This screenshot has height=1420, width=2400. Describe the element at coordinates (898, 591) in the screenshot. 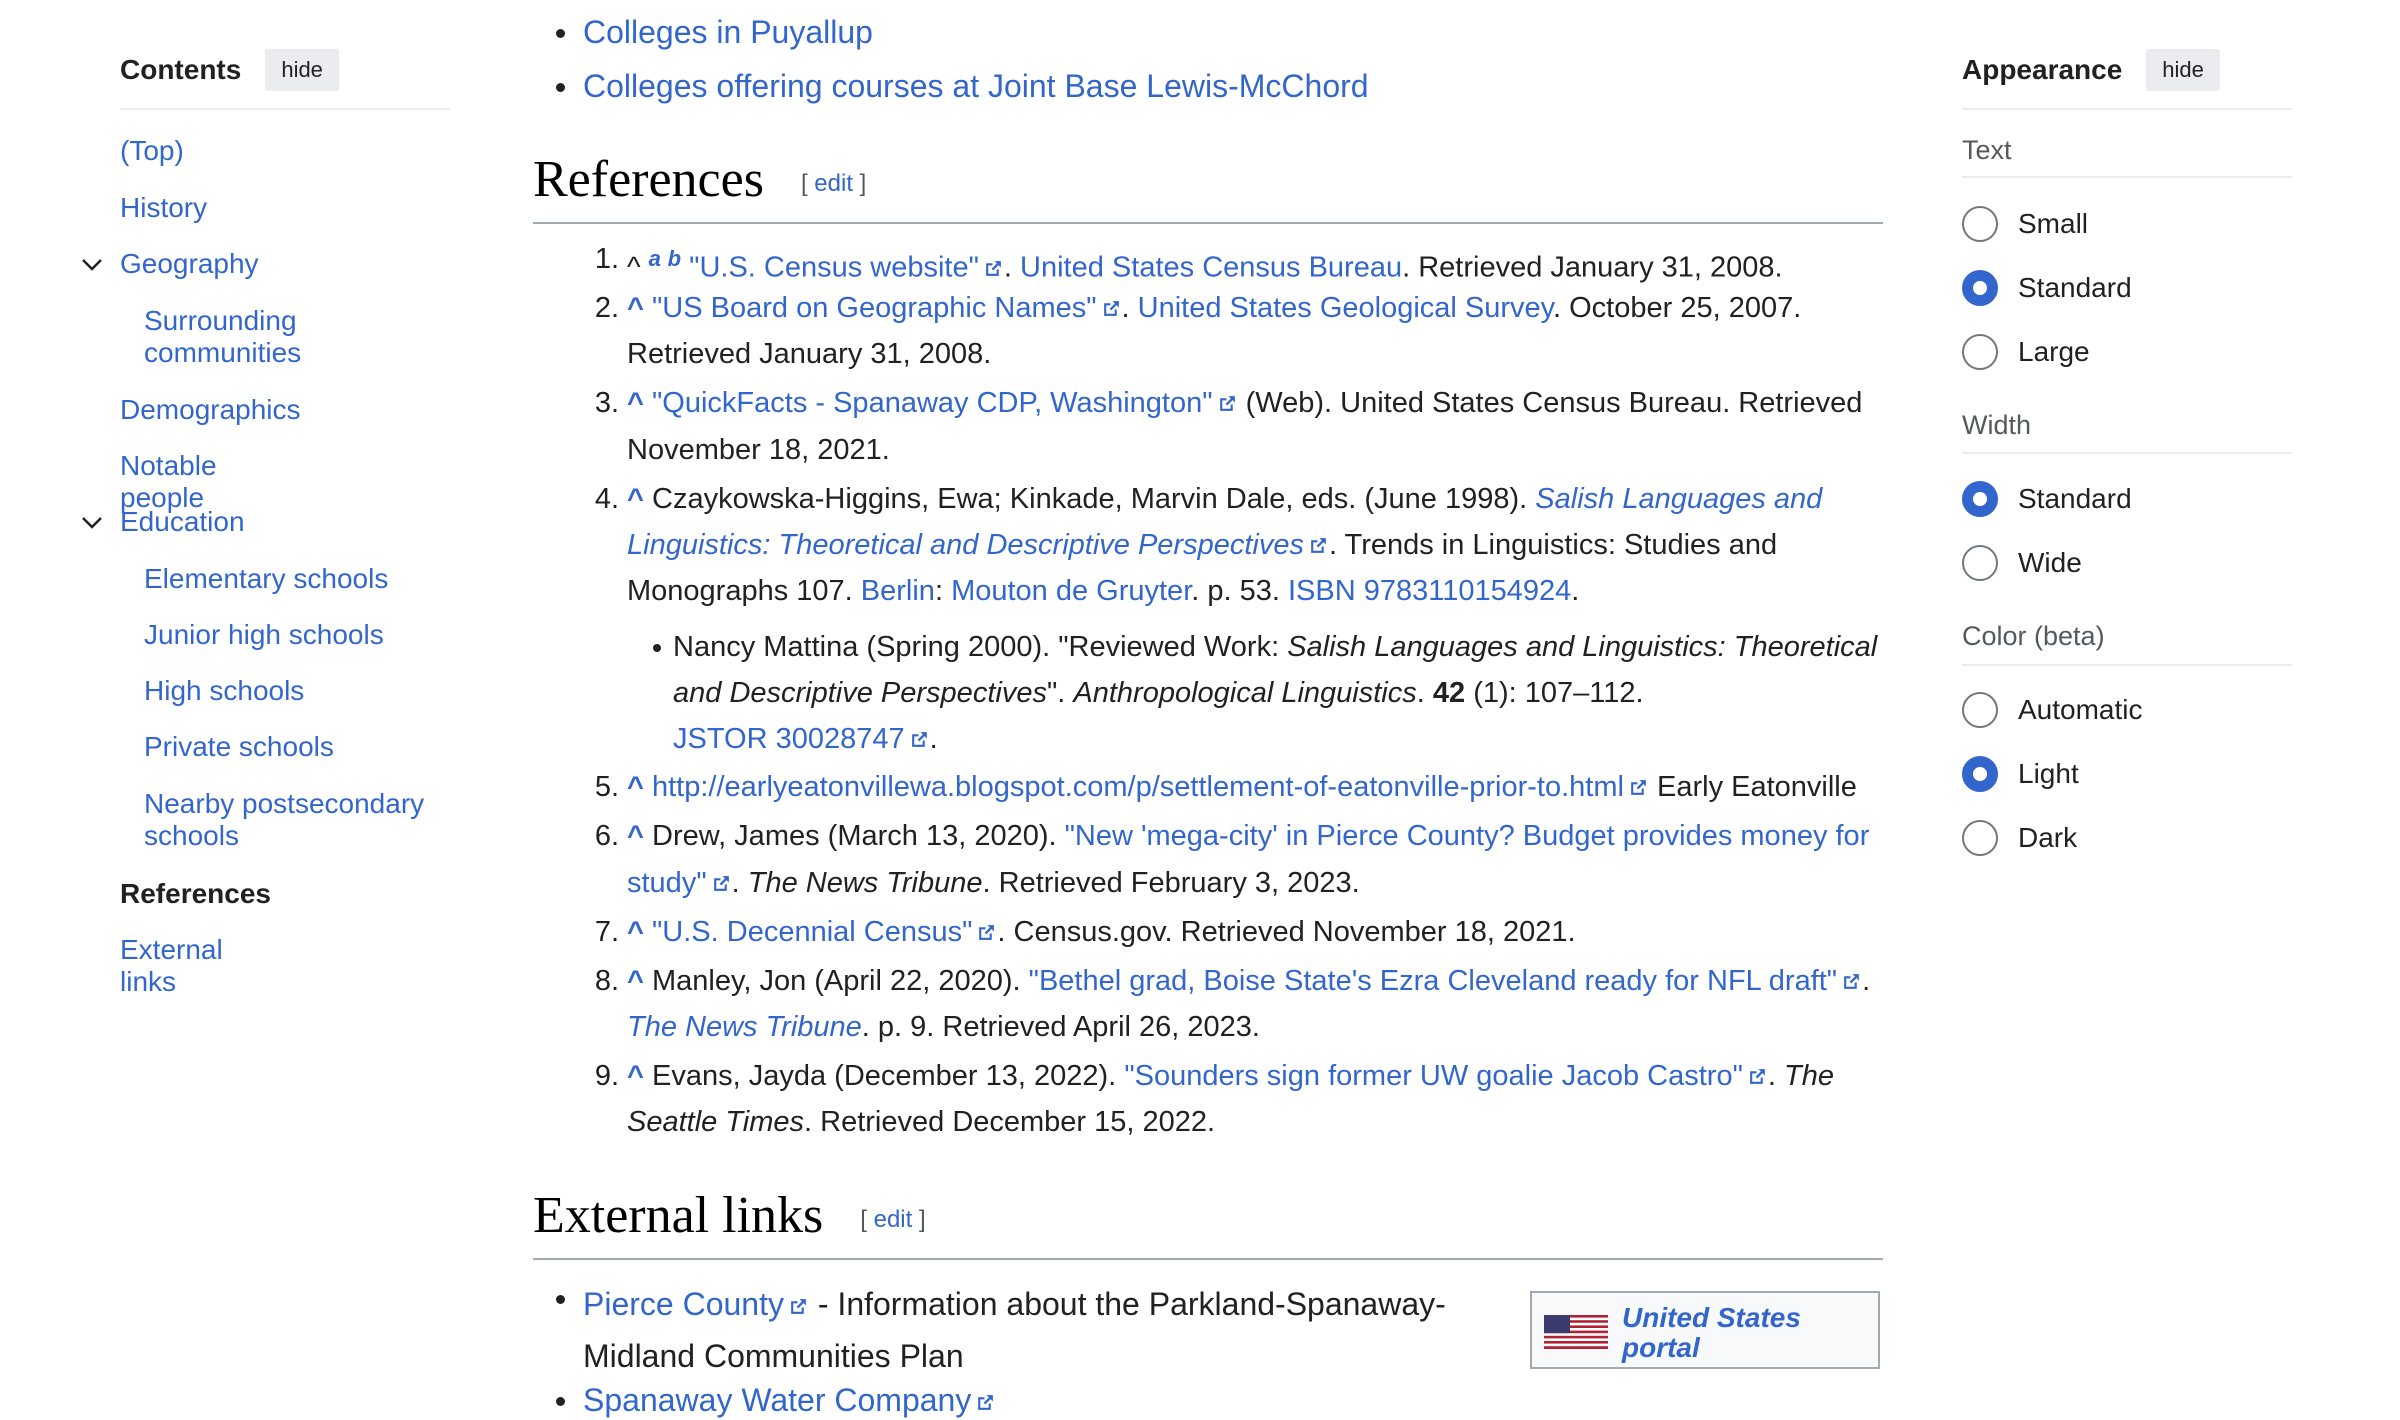

I see `ref-location-link: Berlin` at that location.